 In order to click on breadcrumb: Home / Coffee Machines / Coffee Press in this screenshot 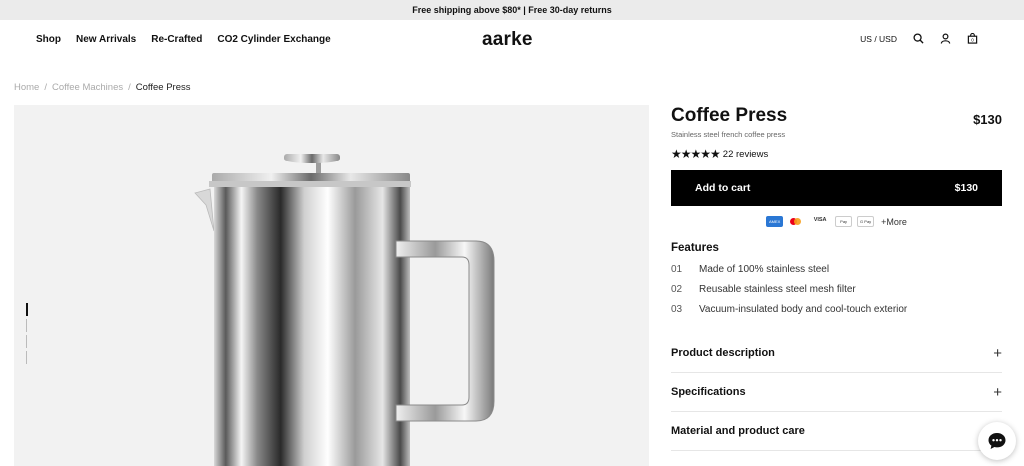, I will do `click(102, 87)`.